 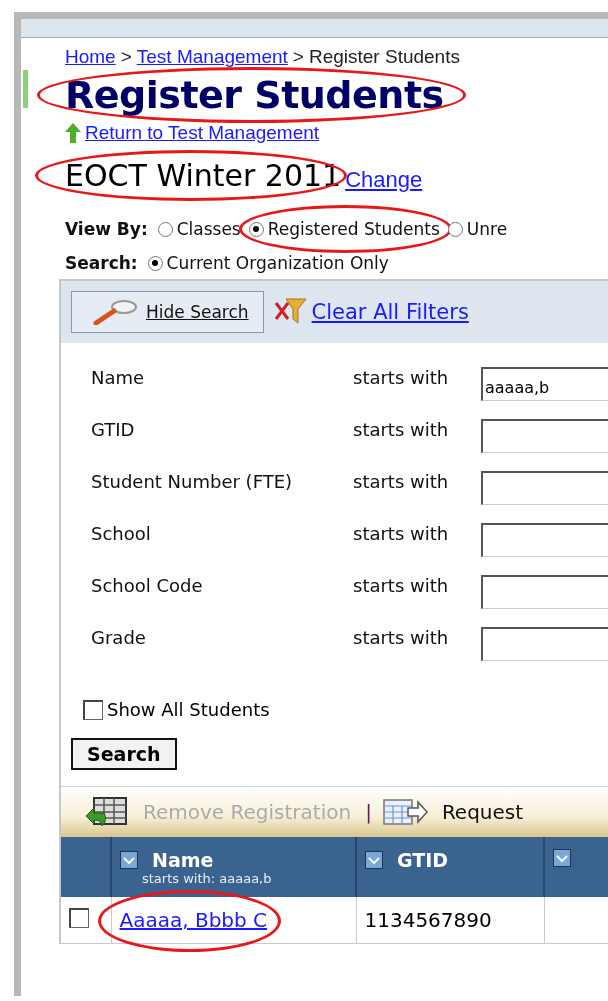 What do you see at coordinates (390, 312) in the screenshot?
I see `clear-filters-link: Clear All Filters` at bounding box center [390, 312].